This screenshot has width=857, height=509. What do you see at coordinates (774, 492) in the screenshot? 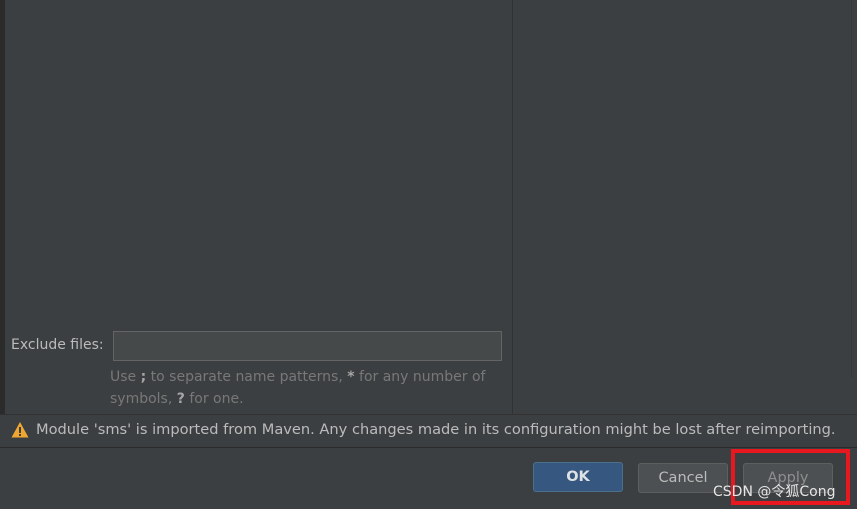
I see `watermark: CSDN @令狐Cong` at bounding box center [774, 492].